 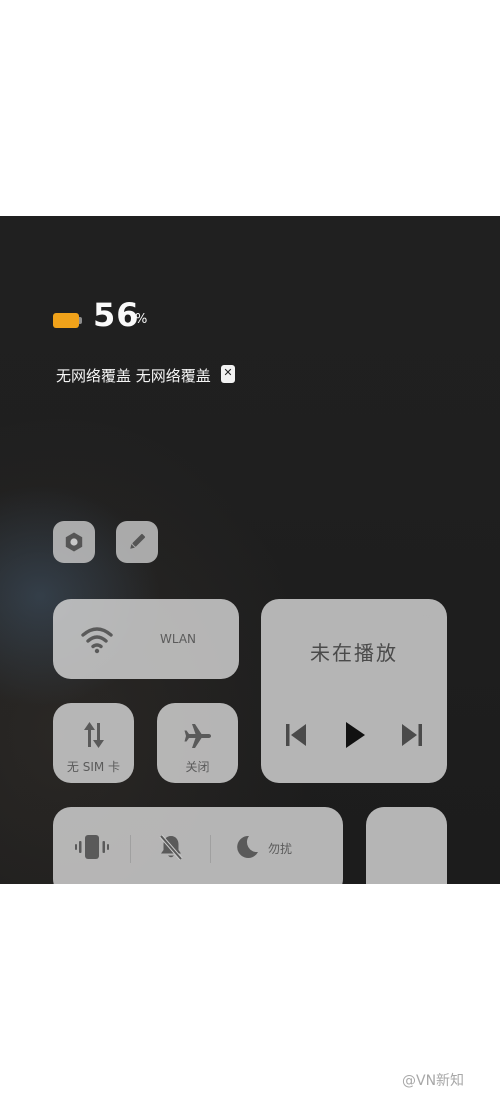 I want to click on media-tile: 未在播放, so click(x=354, y=691).